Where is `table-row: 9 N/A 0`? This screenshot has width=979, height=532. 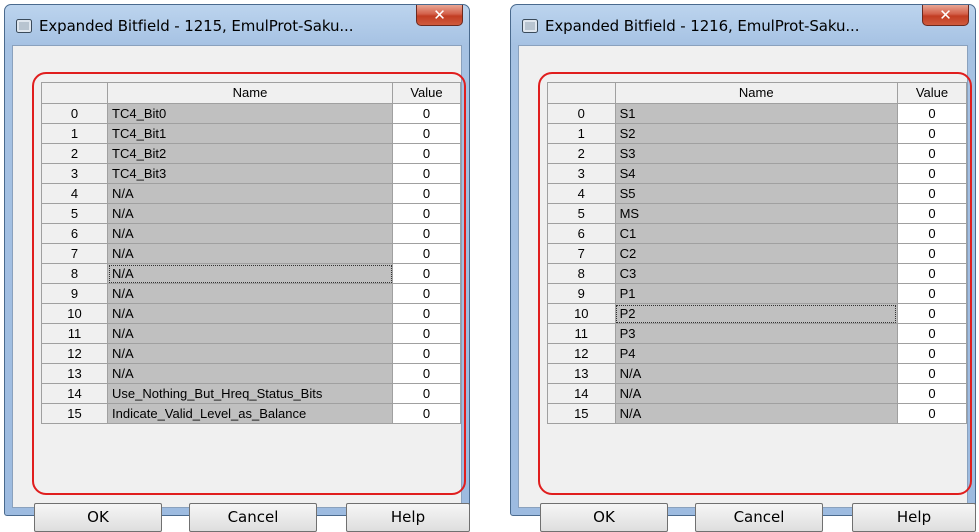
table-row: 9 N/A 0 is located at coordinates (250, 293).